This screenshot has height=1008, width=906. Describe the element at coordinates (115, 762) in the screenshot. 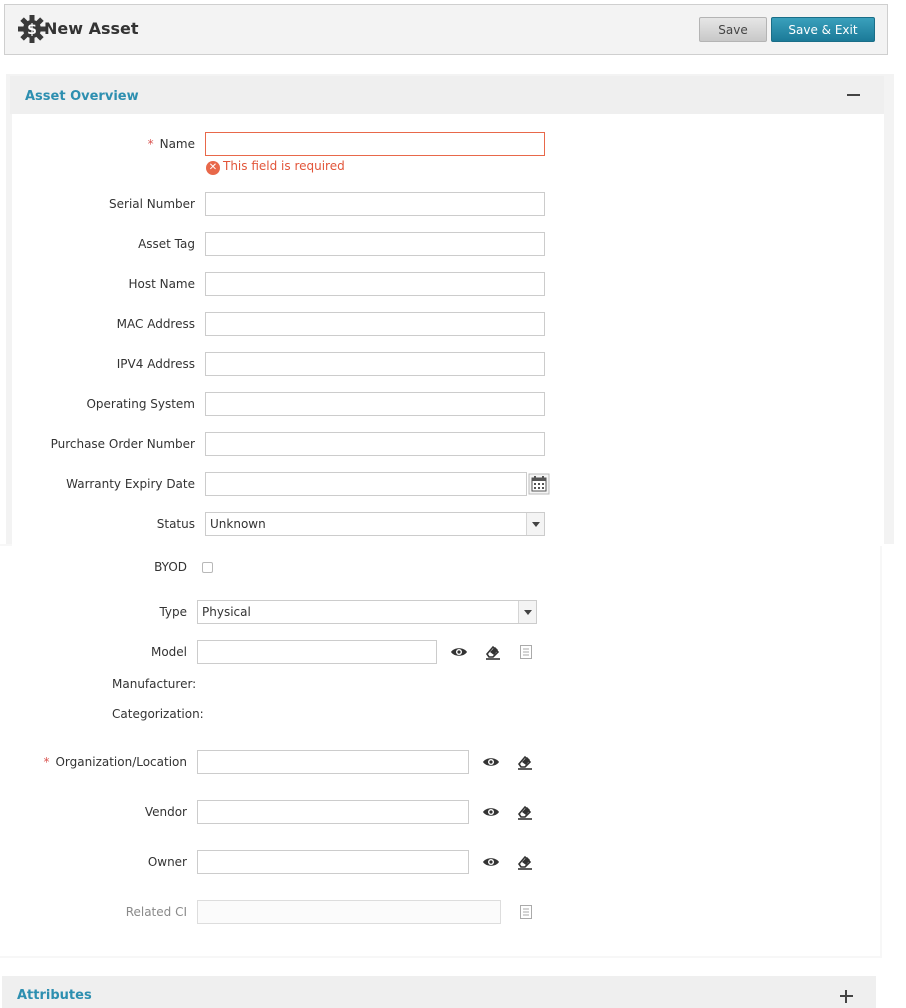

I see `organization-location-label: * Organization/Location` at that location.